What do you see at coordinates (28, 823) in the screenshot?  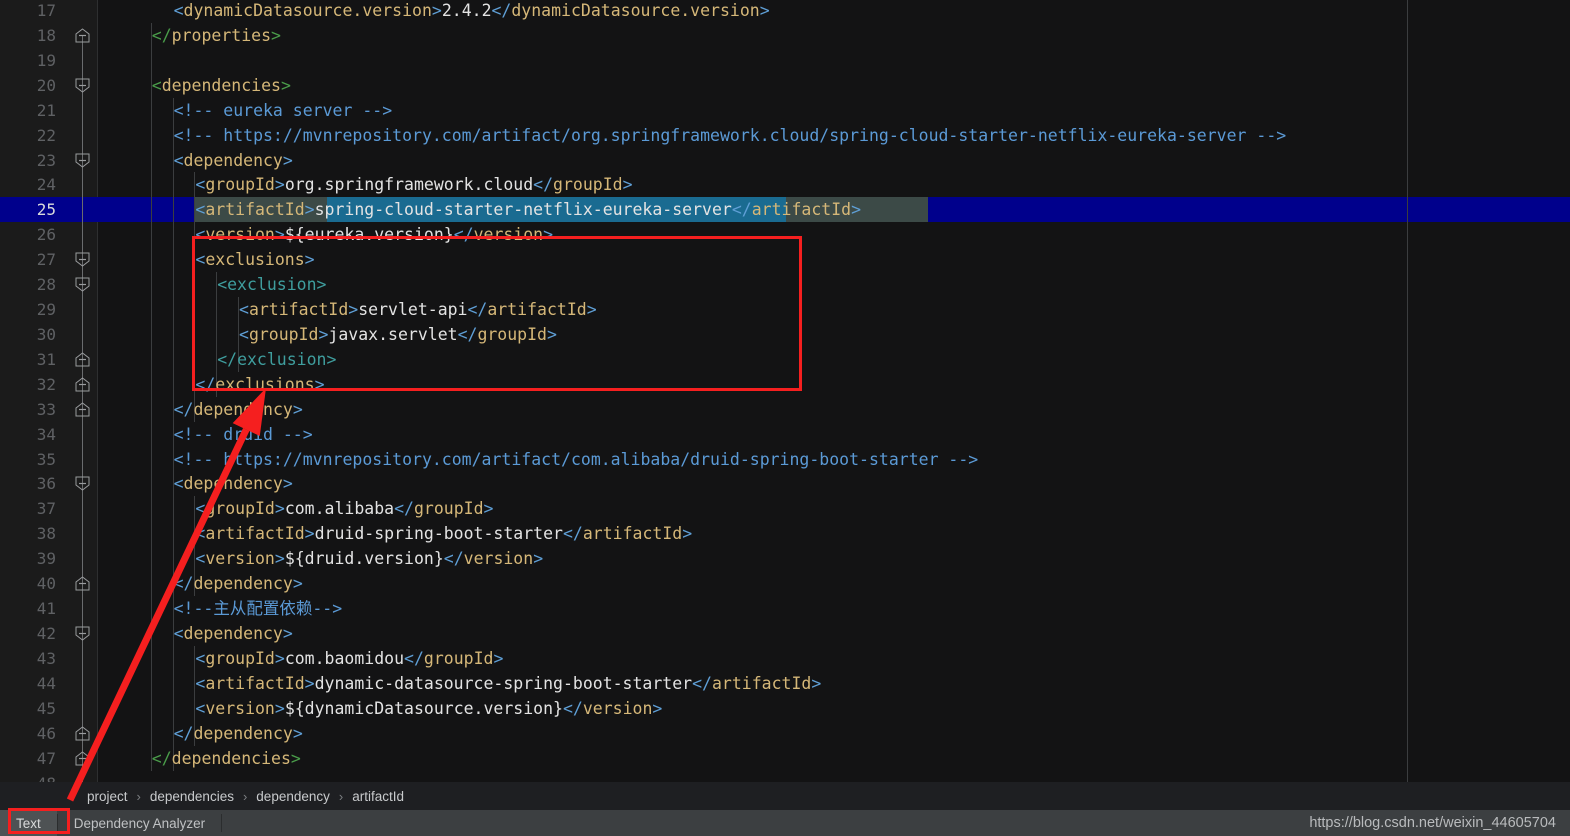 I see `tab-text: Text` at bounding box center [28, 823].